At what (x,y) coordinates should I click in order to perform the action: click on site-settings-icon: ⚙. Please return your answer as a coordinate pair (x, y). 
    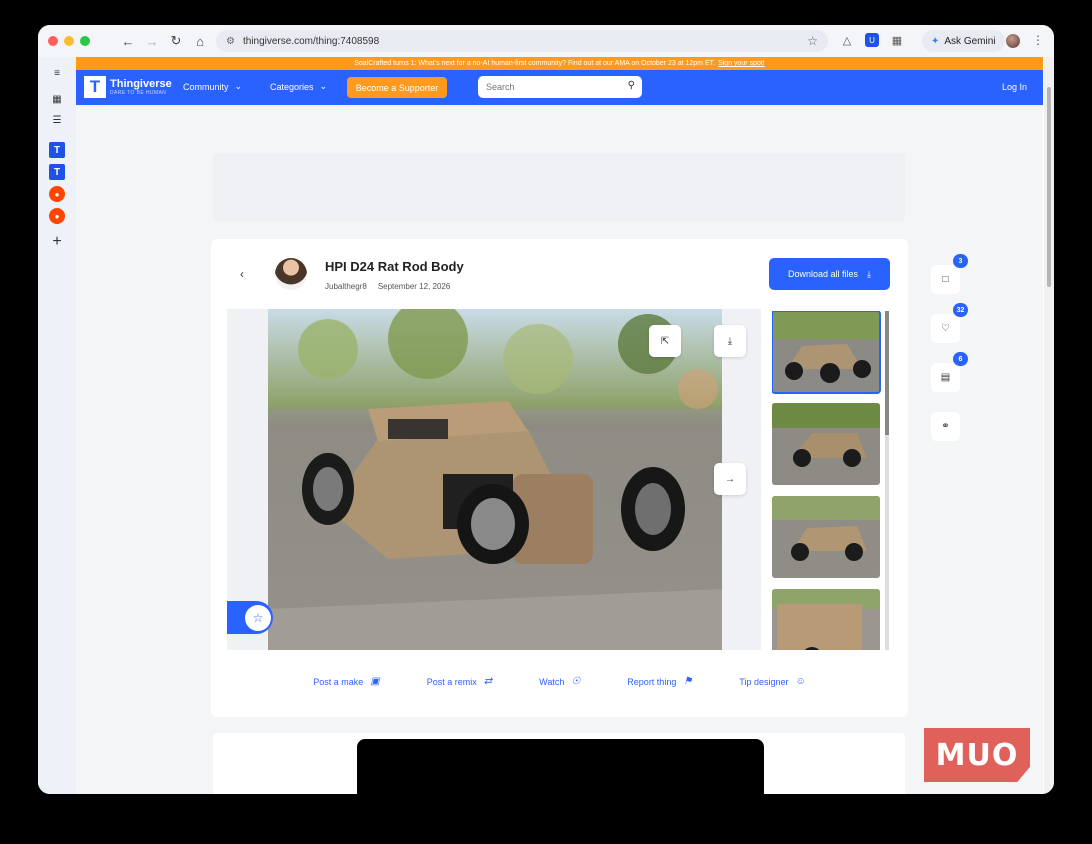
    Looking at the image, I should click on (230, 41).